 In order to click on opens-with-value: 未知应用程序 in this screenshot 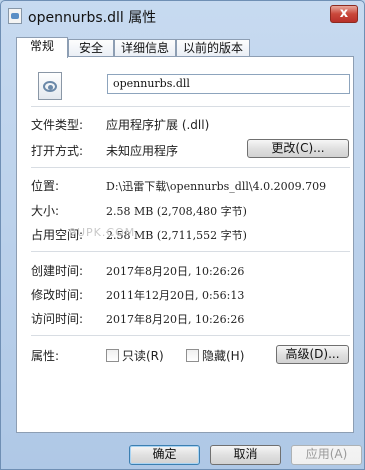, I will do `click(142, 151)`.